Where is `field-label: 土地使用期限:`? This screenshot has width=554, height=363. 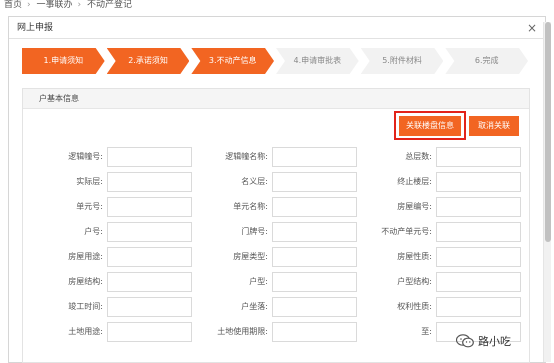 field-label: 土地使用期限: is located at coordinates (242, 331).